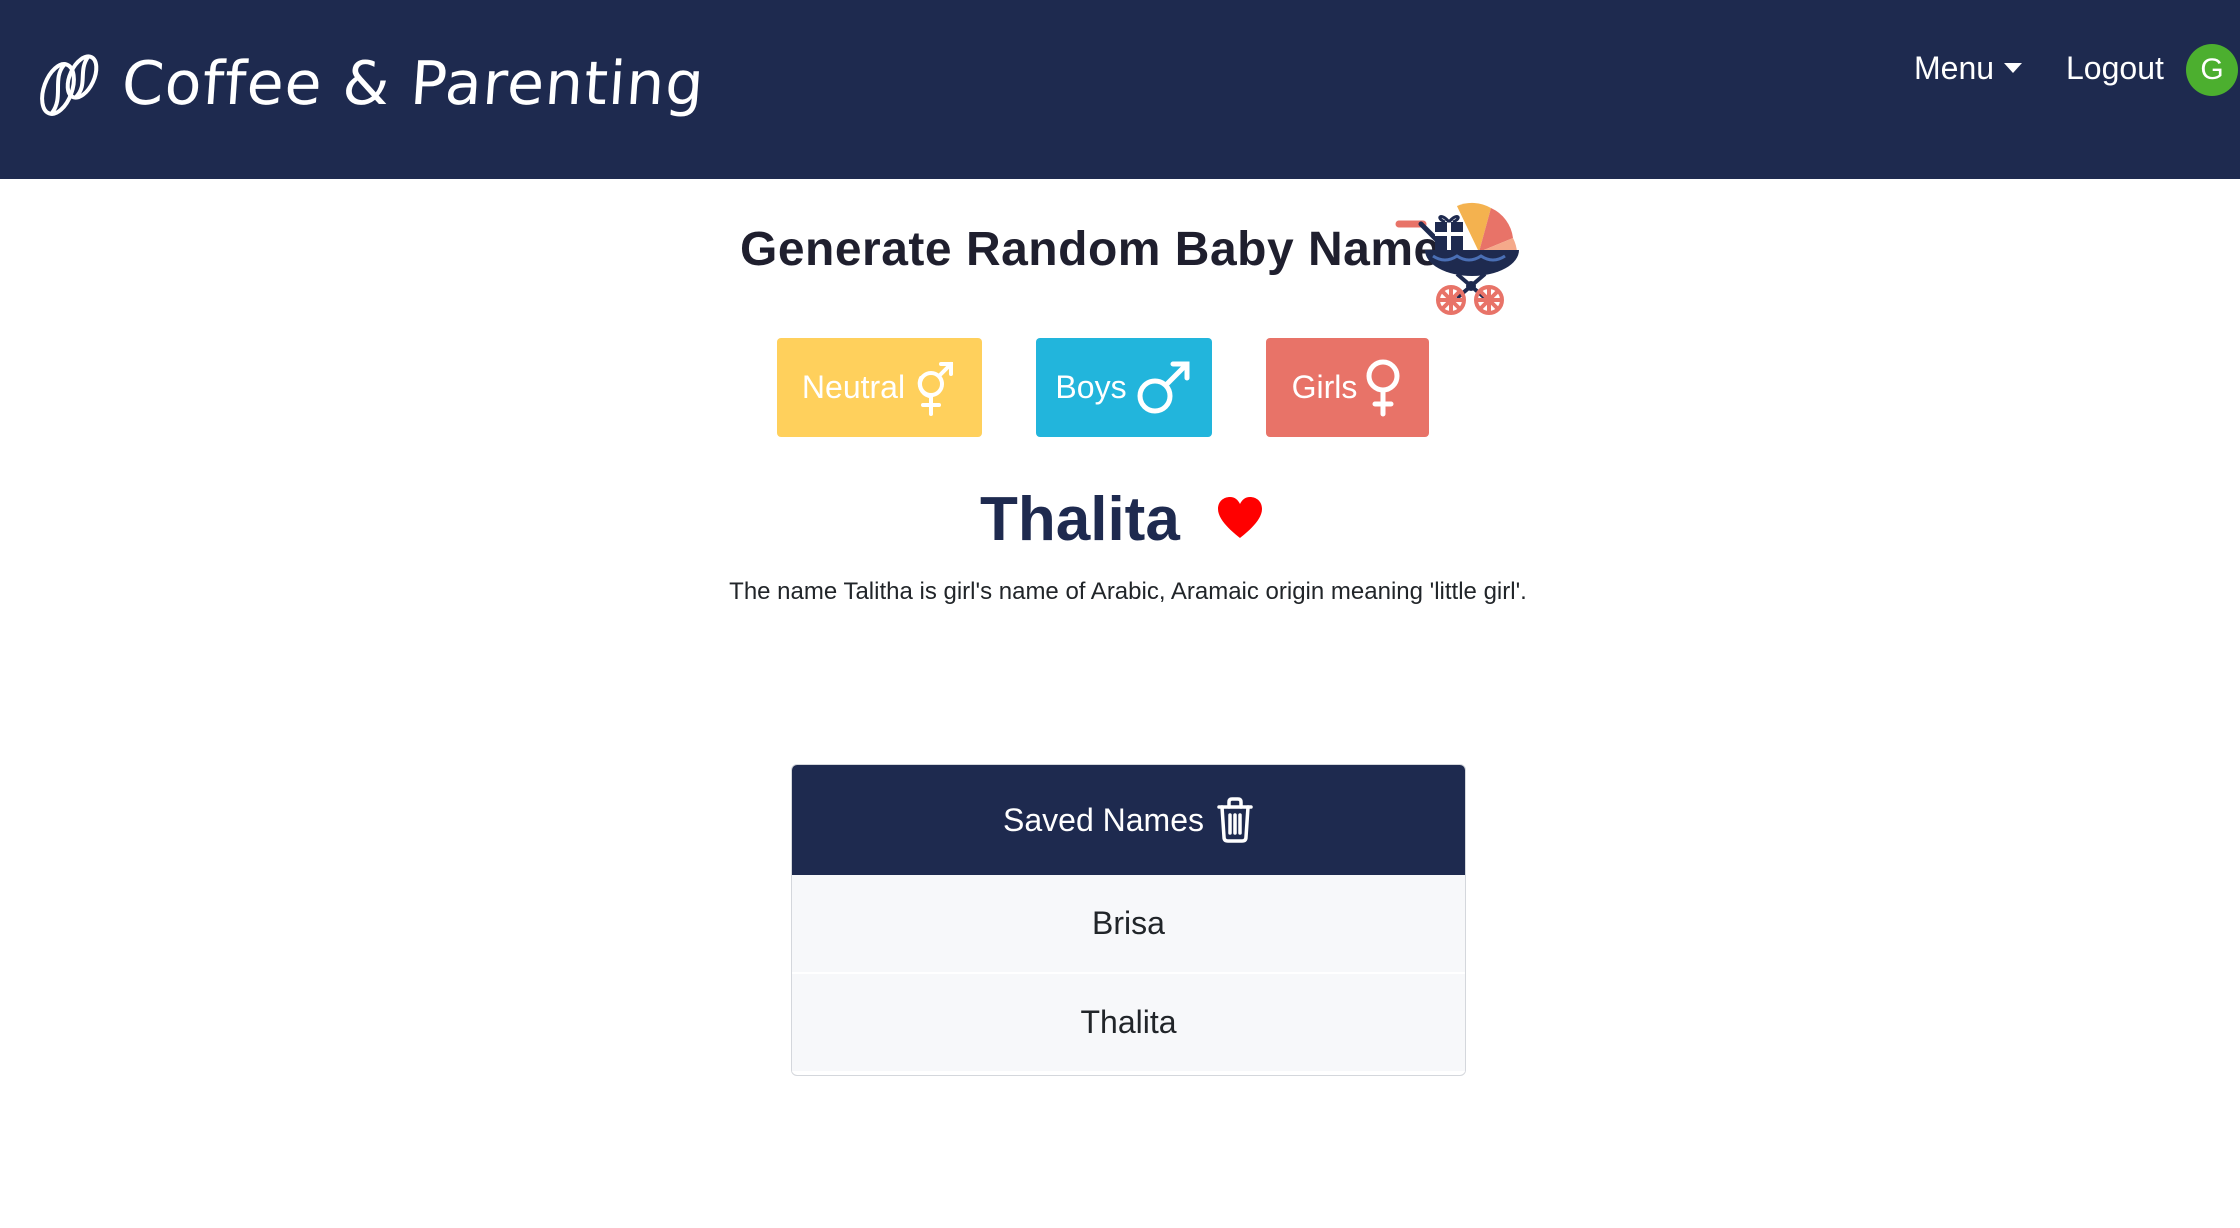 The image size is (2240, 1228). What do you see at coordinates (1457, 258) in the screenshot?
I see `baby-stroller-icon` at bounding box center [1457, 258].